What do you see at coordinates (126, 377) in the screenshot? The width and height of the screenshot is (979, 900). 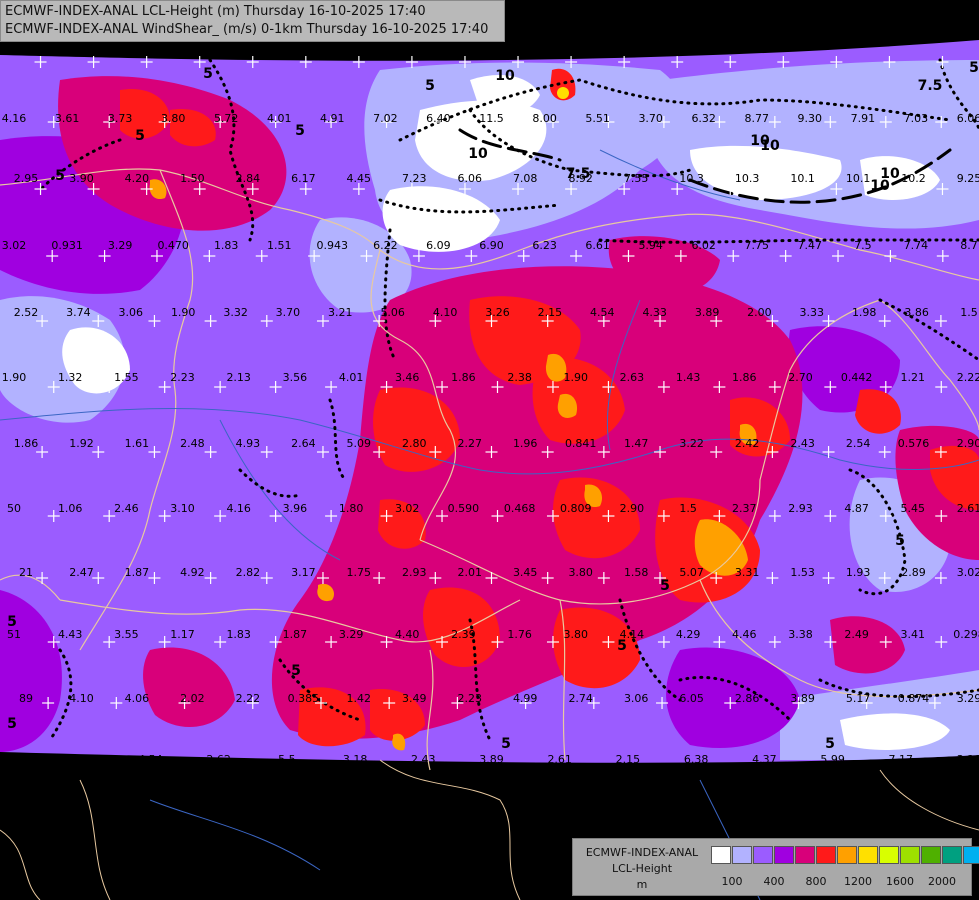 I see `value-label: 1.55` at bounding box center [126, 377].